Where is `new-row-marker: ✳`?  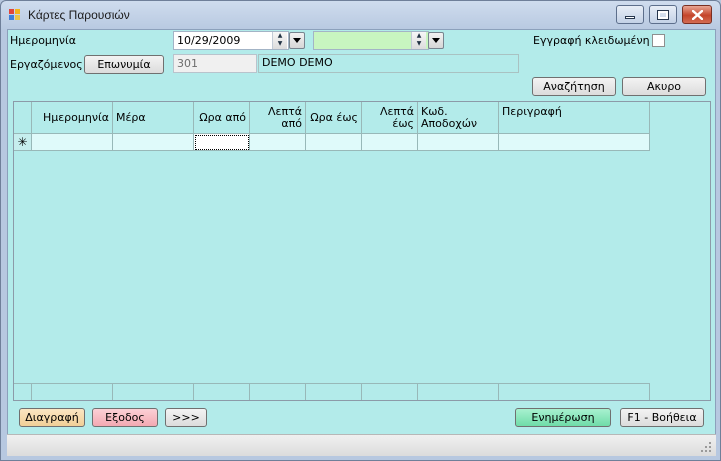 new-row-marker: ✳ is located at coordinates (22, 142).